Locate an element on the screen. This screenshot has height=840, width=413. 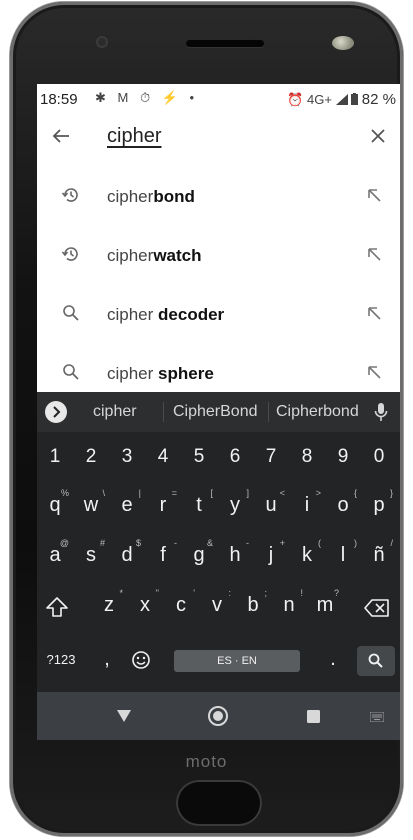
key: w \ is located at coordinates (91, 502).